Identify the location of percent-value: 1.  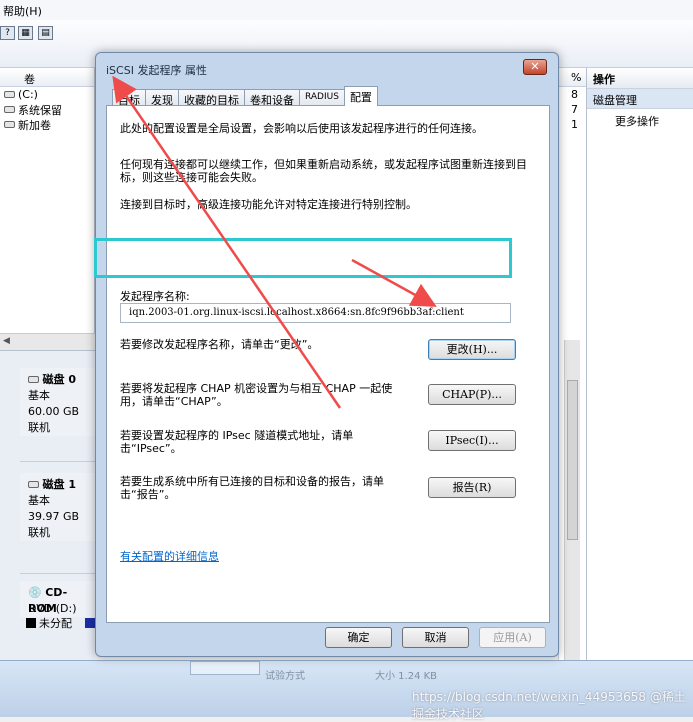
(574, 124).